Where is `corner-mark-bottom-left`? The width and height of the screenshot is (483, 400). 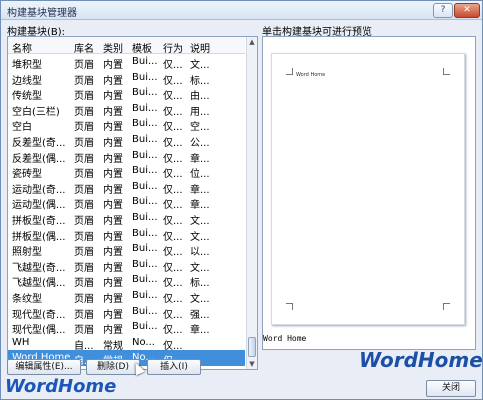 corner-mark-bottom-left is located at coordinates (289, 306).